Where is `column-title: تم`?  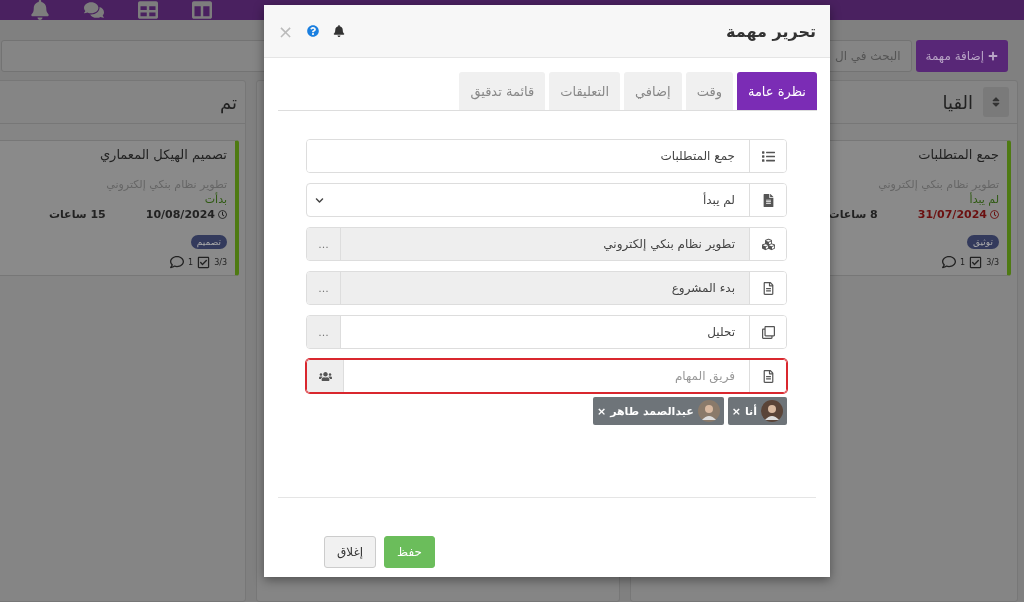 column-title: تم is located at coordinates (228, 102).